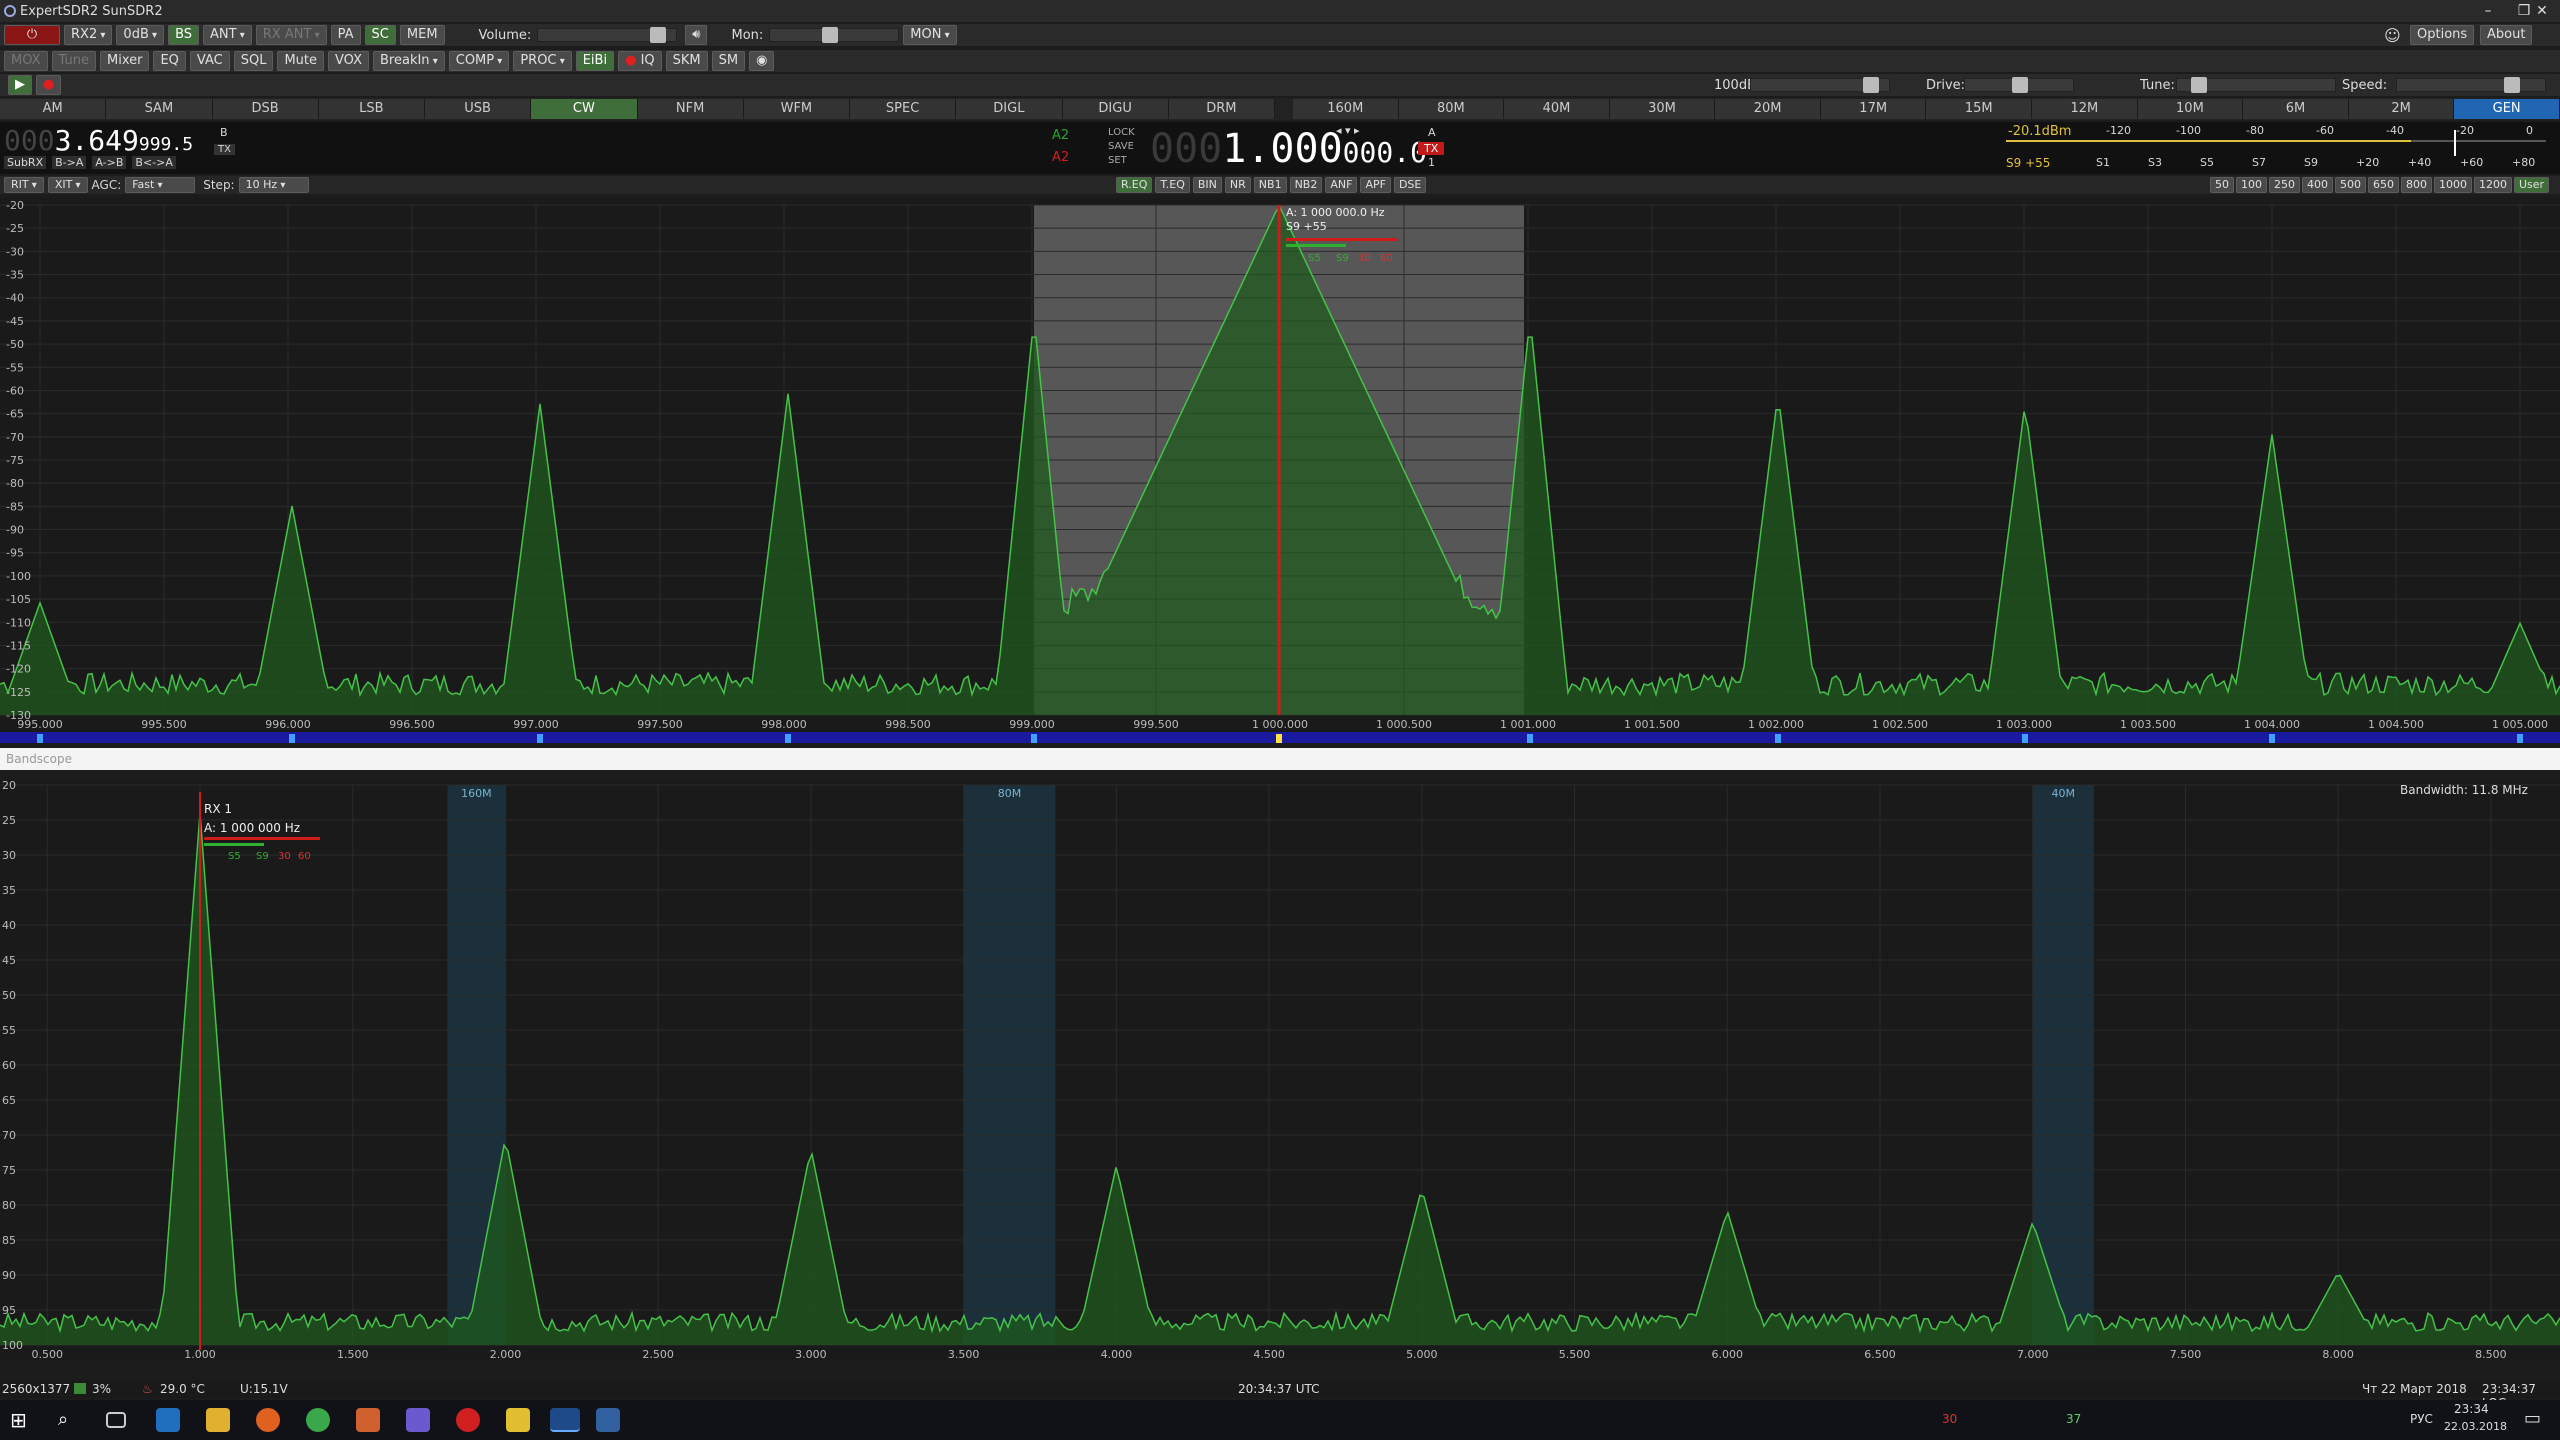  What do you see at coordinates (227, 35) in the screenshot?
I see `ant-select: ANT` at bounding box center [227, 35].